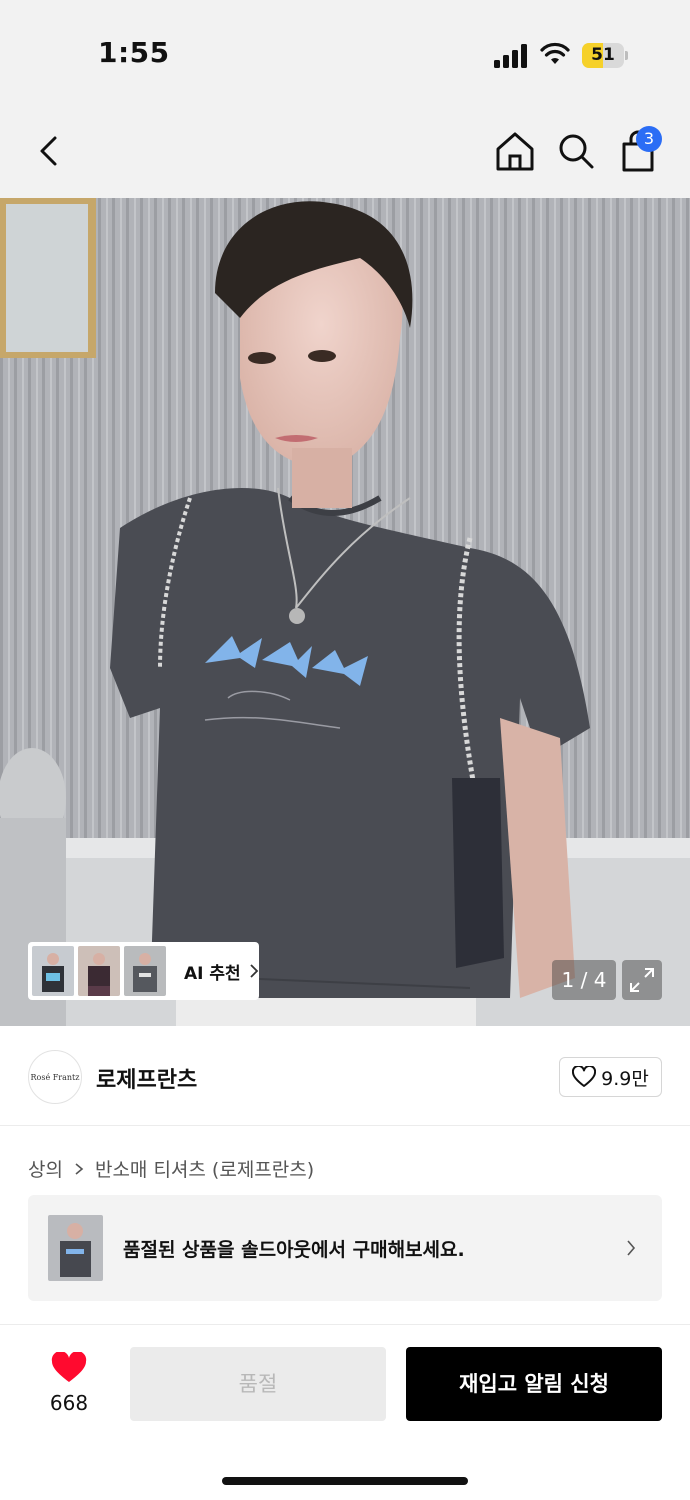 This screenshot has height=1500, width=690. What do you see at coordinates (134, 52) in the screenshot?
I see `status-time: 1:55` at bounding box center [134, 52].